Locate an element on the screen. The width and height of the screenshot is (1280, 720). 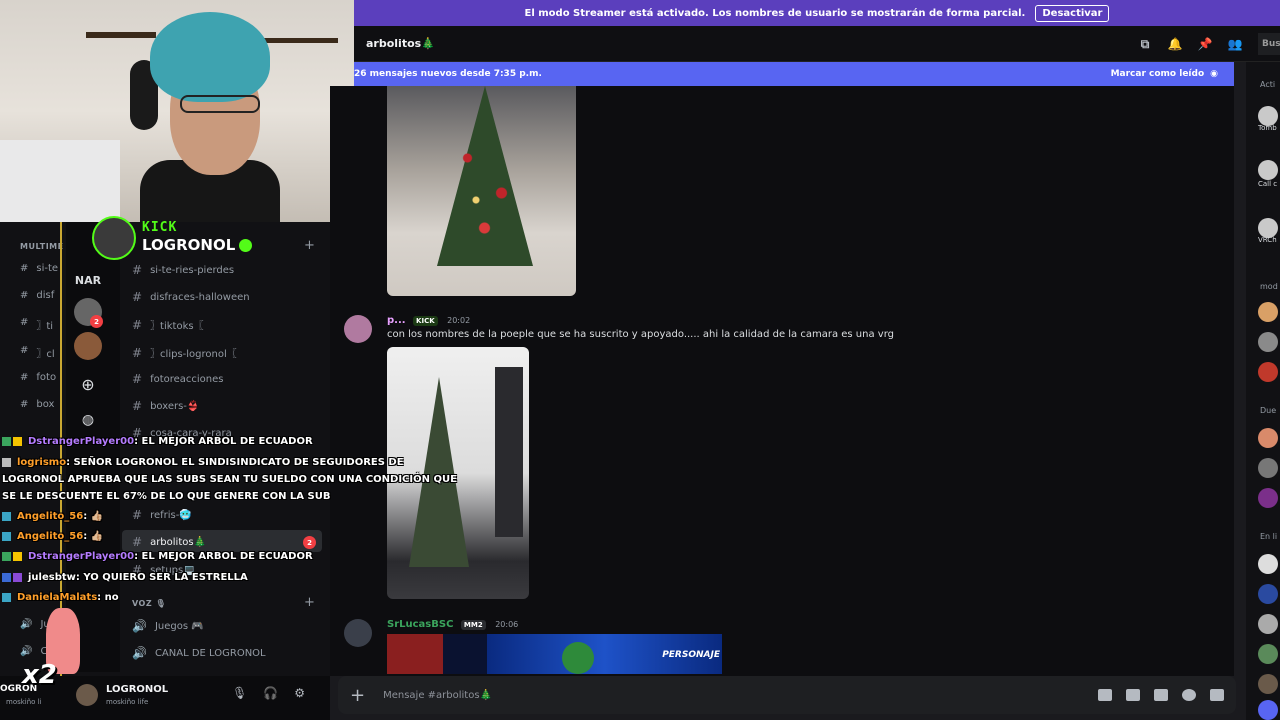
channel-label: disfraces-halloween is located at coordinates (200, 297).